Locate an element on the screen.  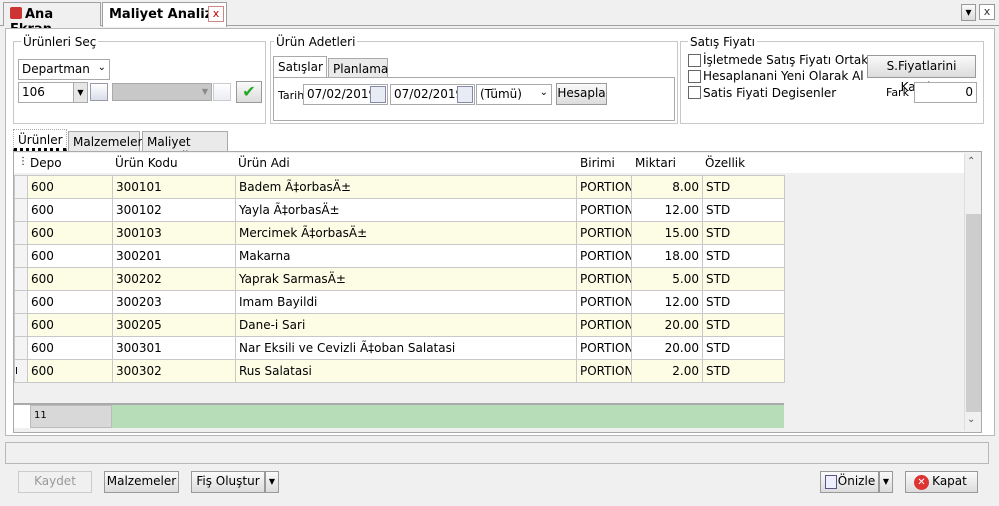
table-row: 600 300202 Yaprak SarmasÄ± PORTION 5.00 STD is located at coordinates (399, 279).